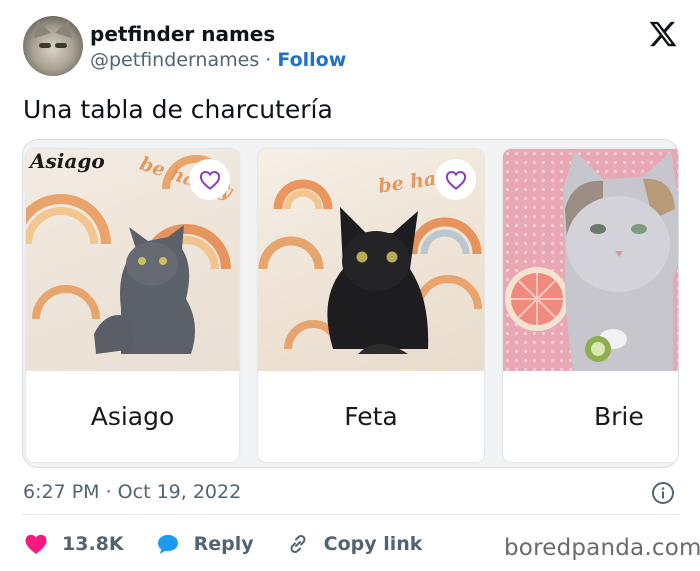 The width and height of the screenshot is (700, 571). What do you see at coordinates (178, 109) in the screenshot?
I see `tweet-text: Una tabla de charcutería` at bounding box center [178, 109].